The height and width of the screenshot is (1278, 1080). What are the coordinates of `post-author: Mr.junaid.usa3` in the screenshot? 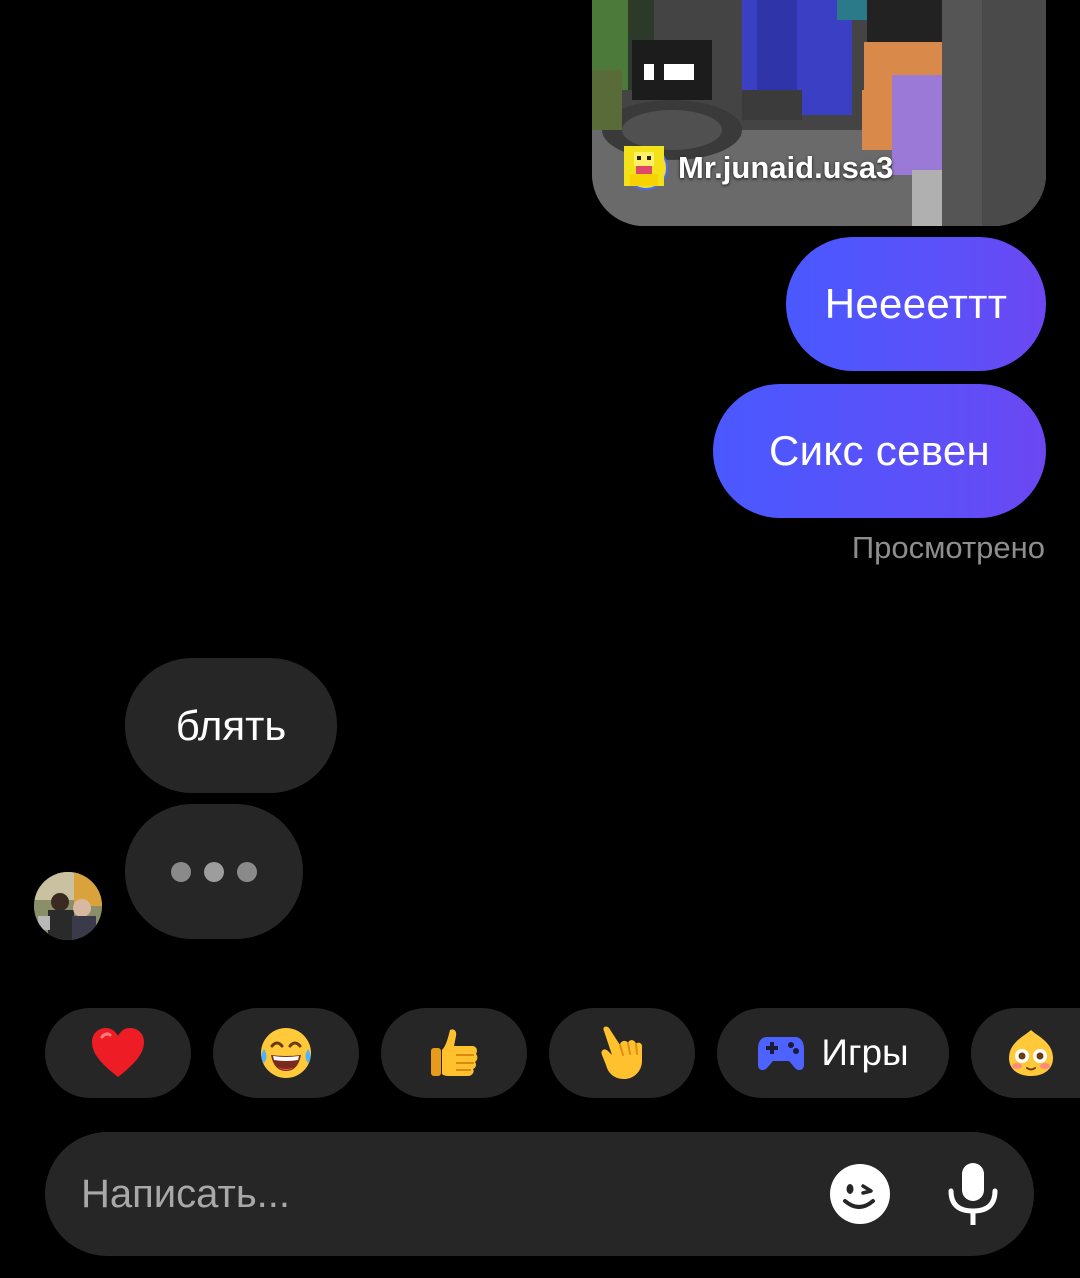 It's located at (758, 168).